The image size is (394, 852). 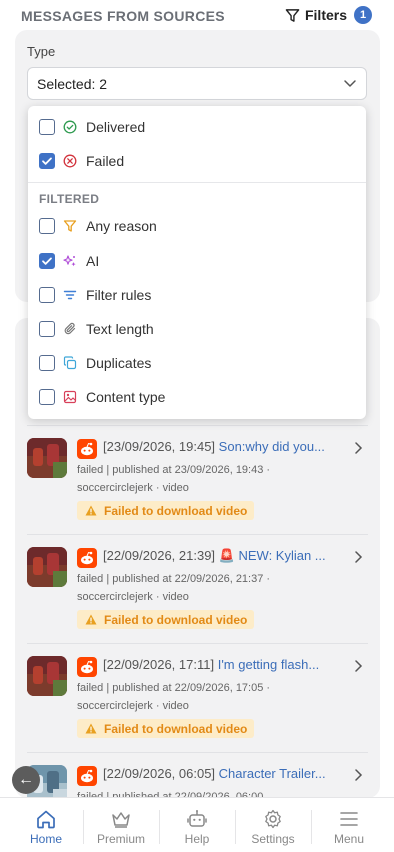 I want to click on message-timestamp: [22/09/2026, 06:05], so click(x=159, y=773).